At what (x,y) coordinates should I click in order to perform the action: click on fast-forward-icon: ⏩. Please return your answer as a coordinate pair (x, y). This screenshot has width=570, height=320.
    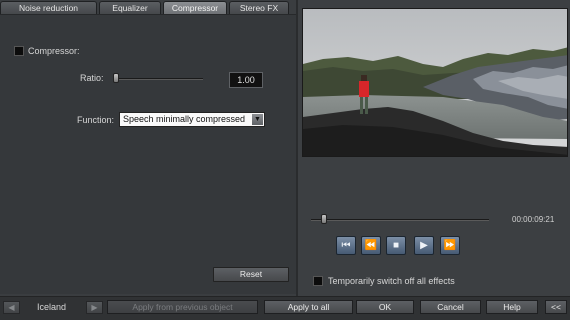
    Looking at the image, I should click on (450, 245).